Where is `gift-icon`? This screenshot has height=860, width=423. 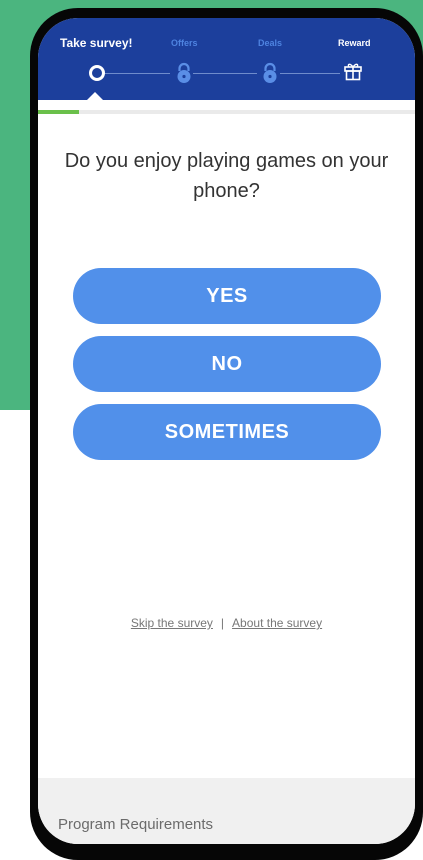
gift-icon is located at coordinates (353, 72).